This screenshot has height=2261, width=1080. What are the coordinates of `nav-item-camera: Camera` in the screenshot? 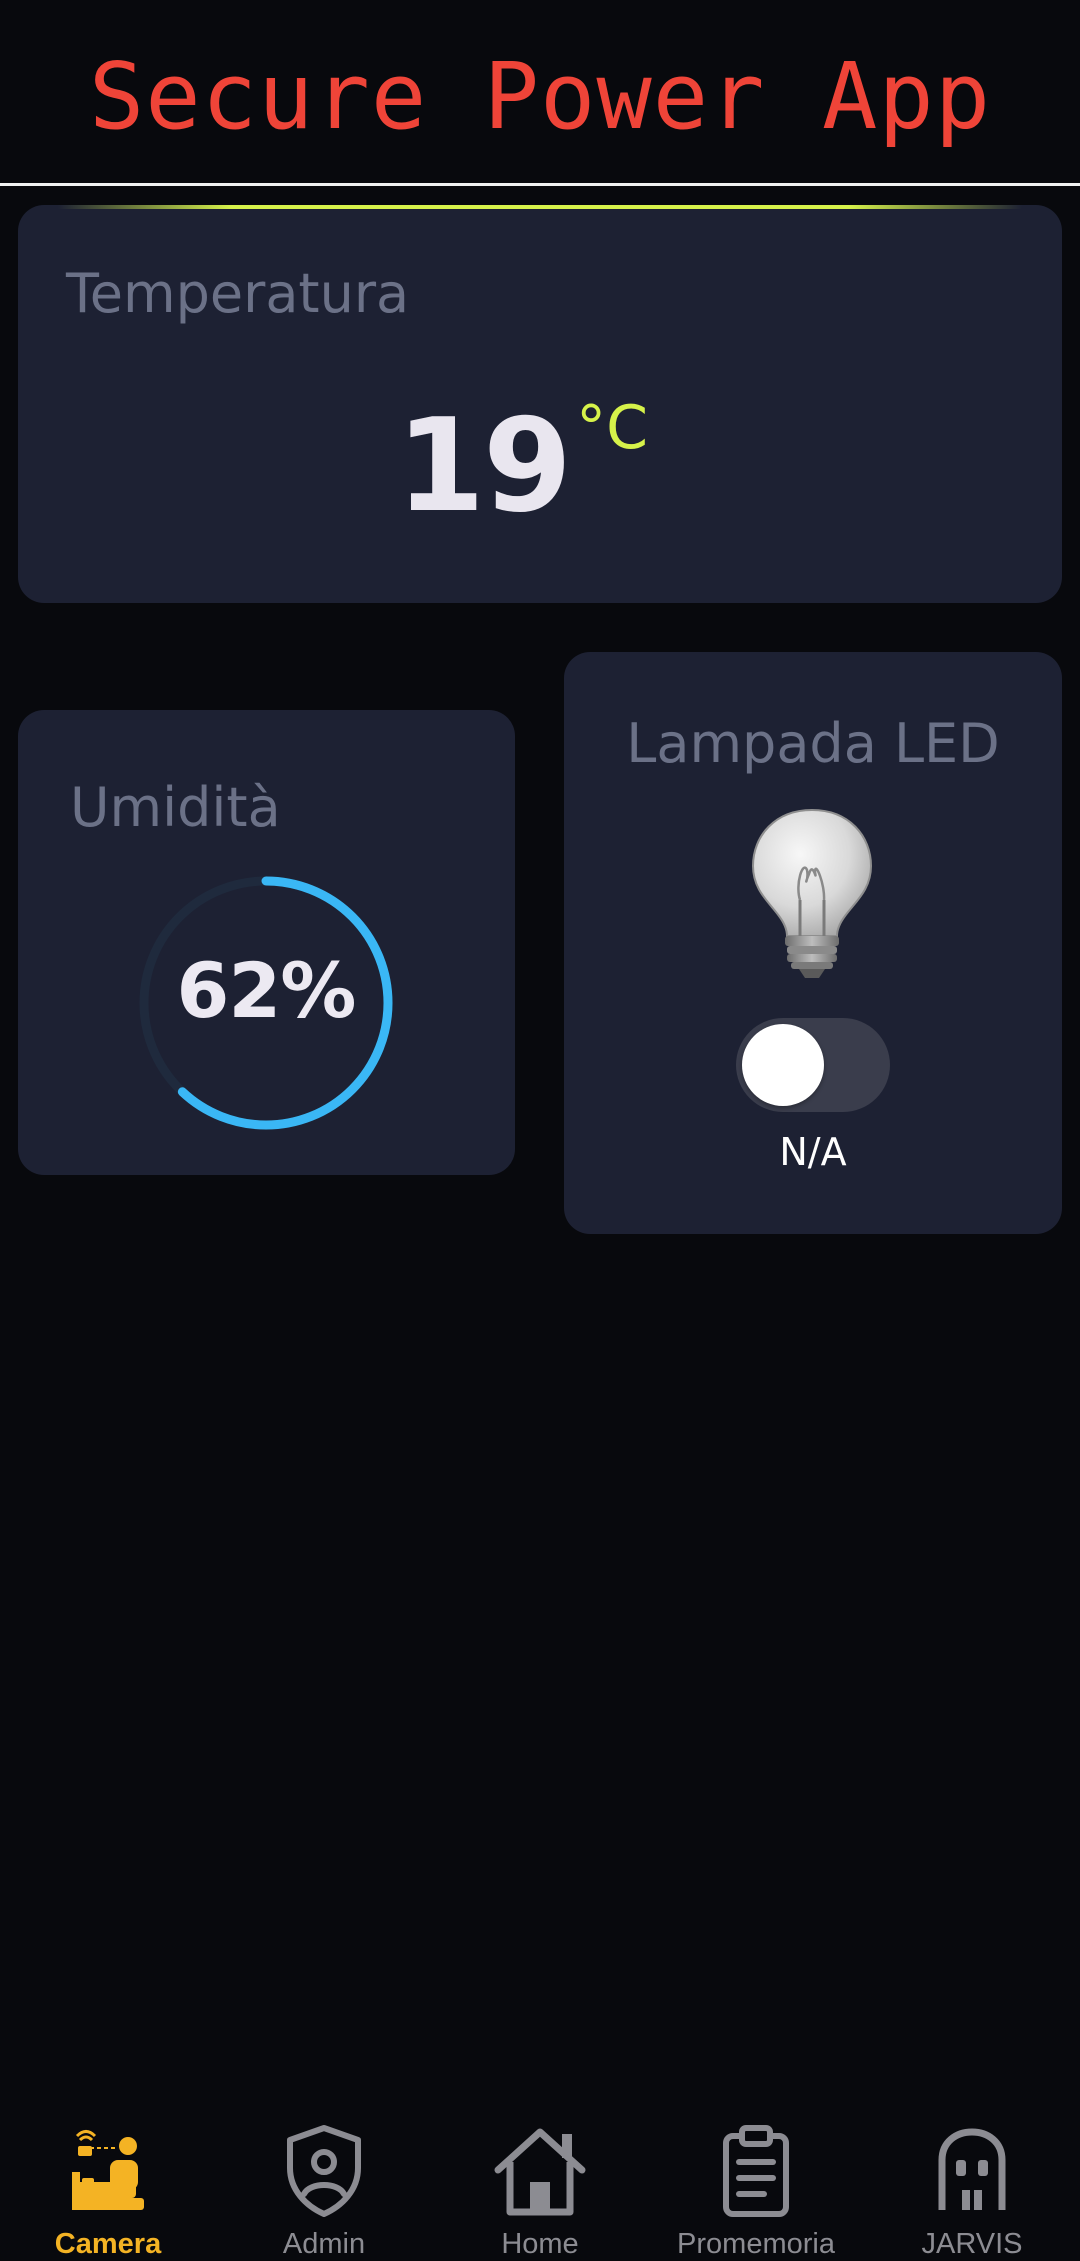 It's located at (108, 2180).